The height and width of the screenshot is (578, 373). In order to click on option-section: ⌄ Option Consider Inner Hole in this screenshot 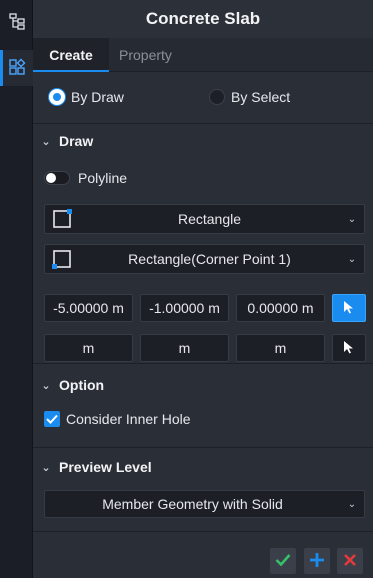, I will do `click(203, 406)`.